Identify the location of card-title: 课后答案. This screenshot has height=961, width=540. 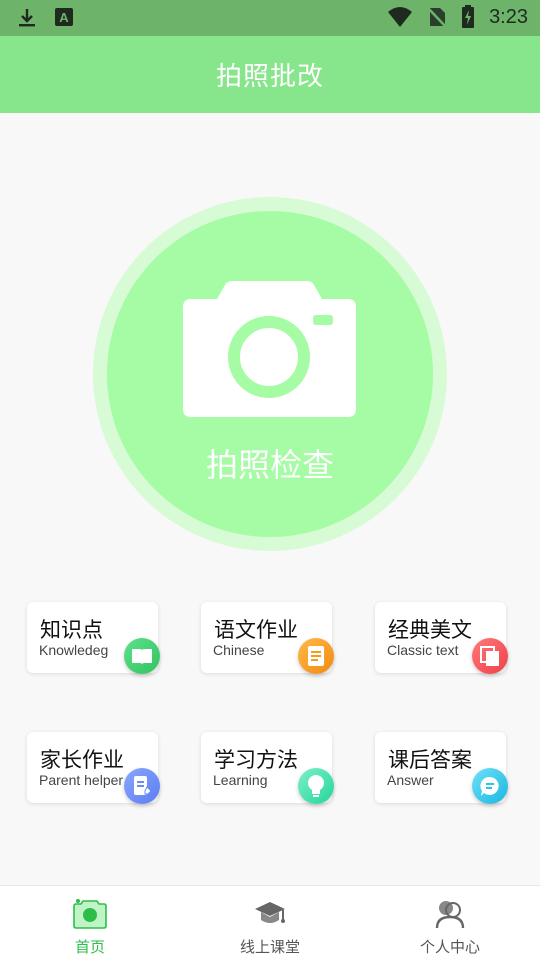
(430, 760).